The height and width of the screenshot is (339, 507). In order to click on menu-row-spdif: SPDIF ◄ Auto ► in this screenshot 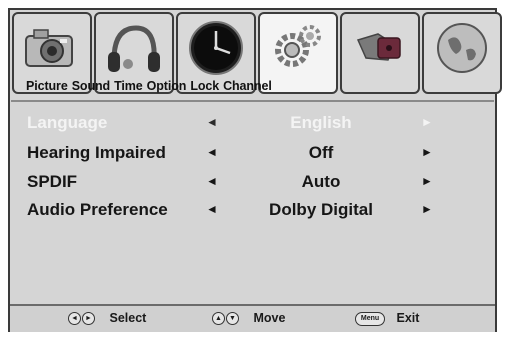, I will do `click(252, 182)`.